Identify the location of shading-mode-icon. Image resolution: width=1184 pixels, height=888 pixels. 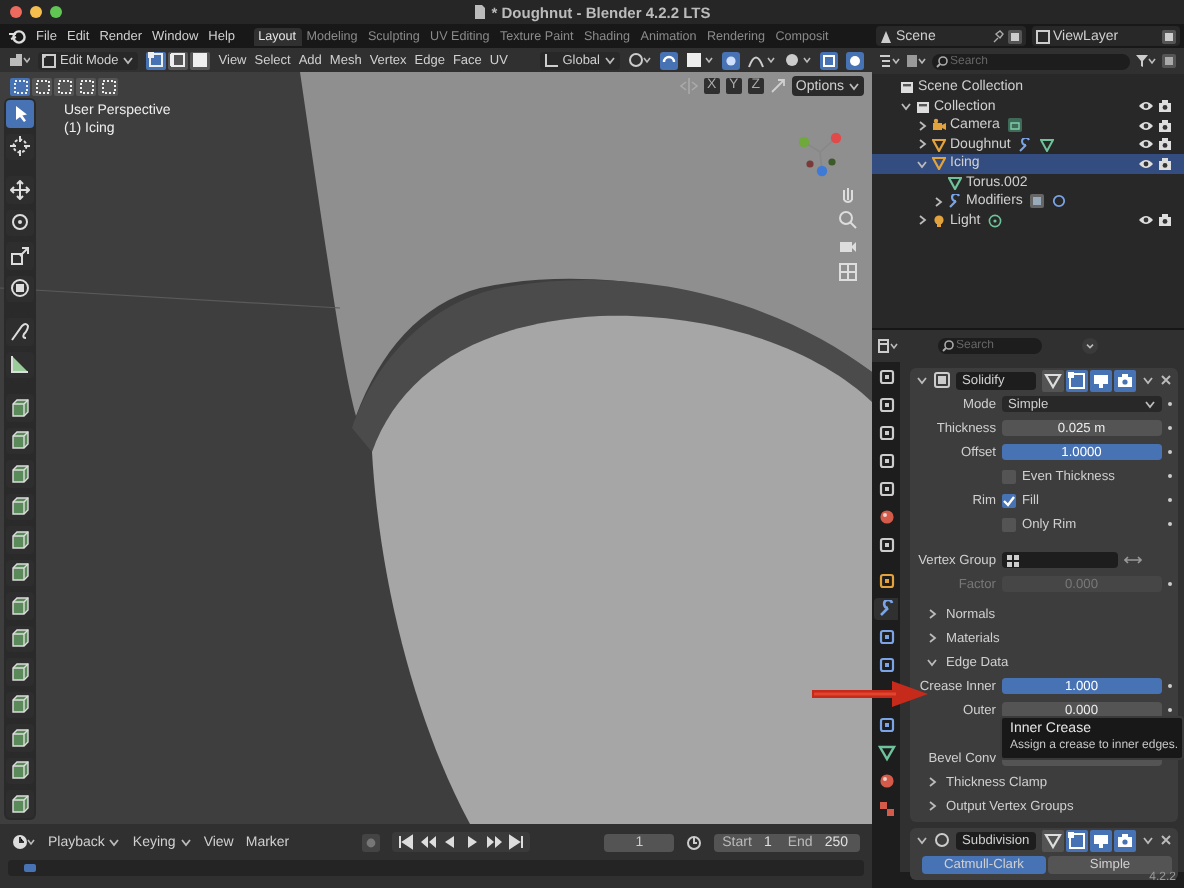
(855, 60).